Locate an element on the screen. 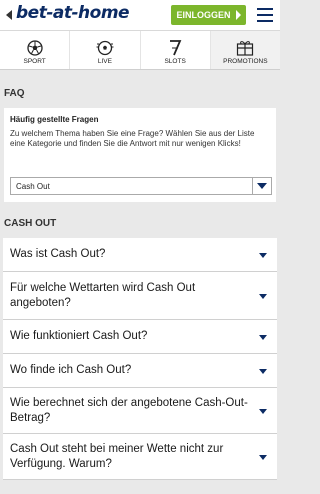 This screenshot has width=320, height=494. nav-item-live: LIVE is located at coordinates (105, 50).